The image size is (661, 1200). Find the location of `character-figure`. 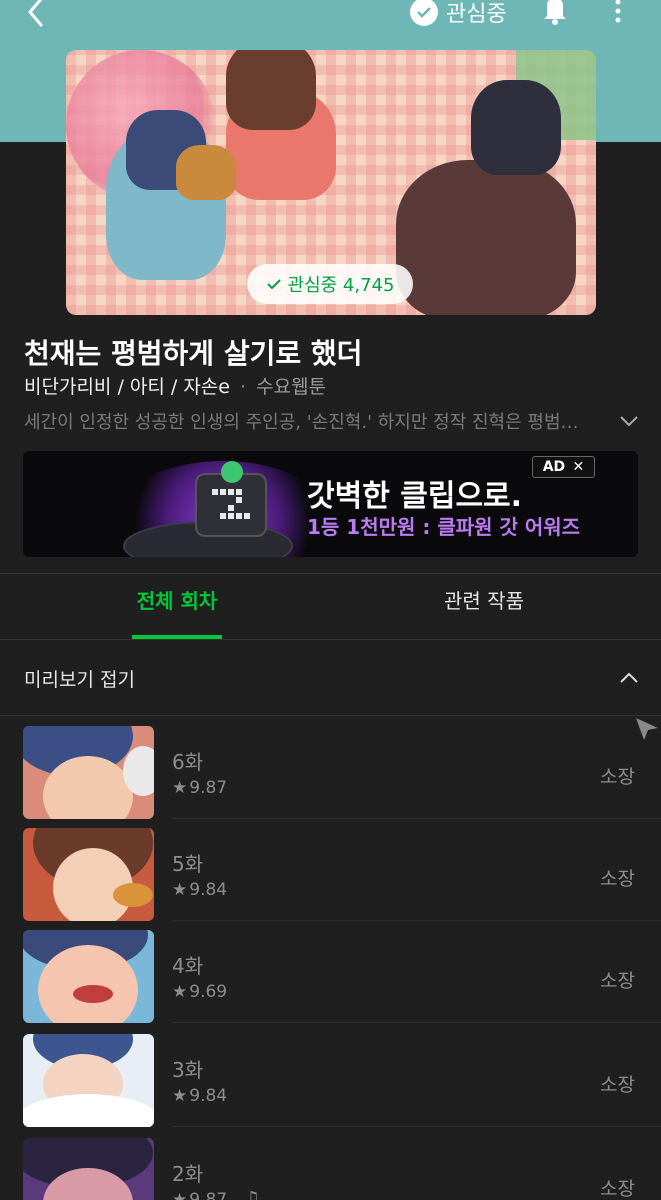

character-figure is located at coordinates (486, 237).